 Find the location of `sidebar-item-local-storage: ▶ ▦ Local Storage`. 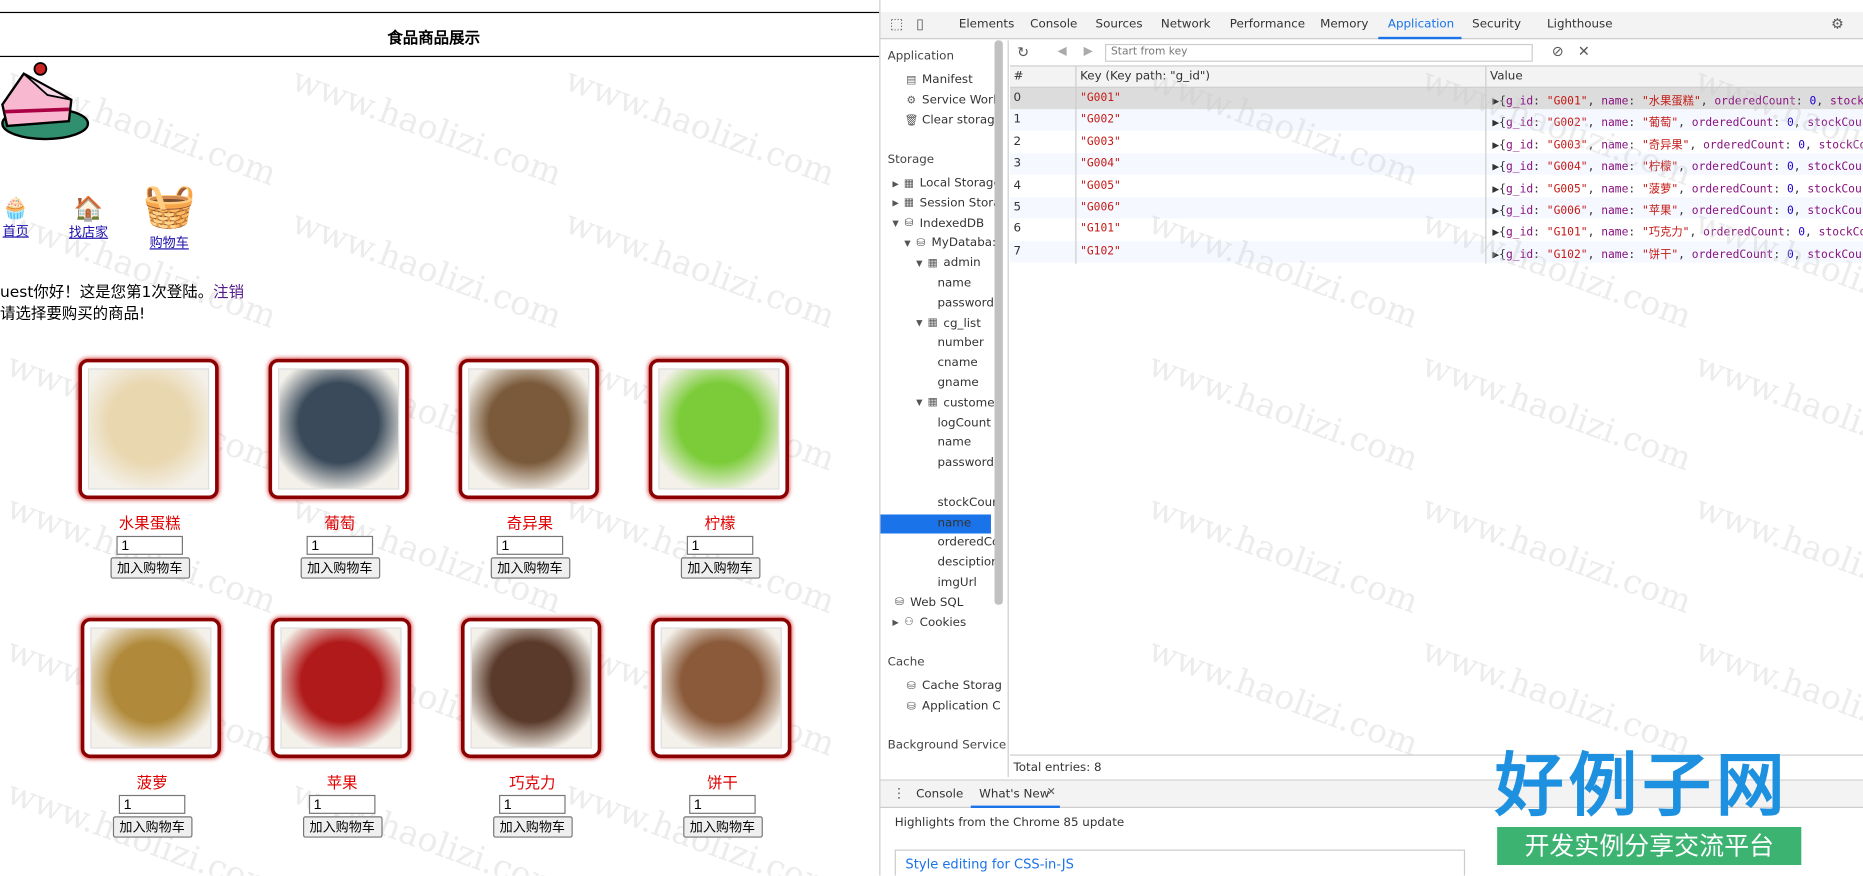

sidebar-item-local-storage: ▶ ▦ Local Storage is located at coordinates (946, 183).